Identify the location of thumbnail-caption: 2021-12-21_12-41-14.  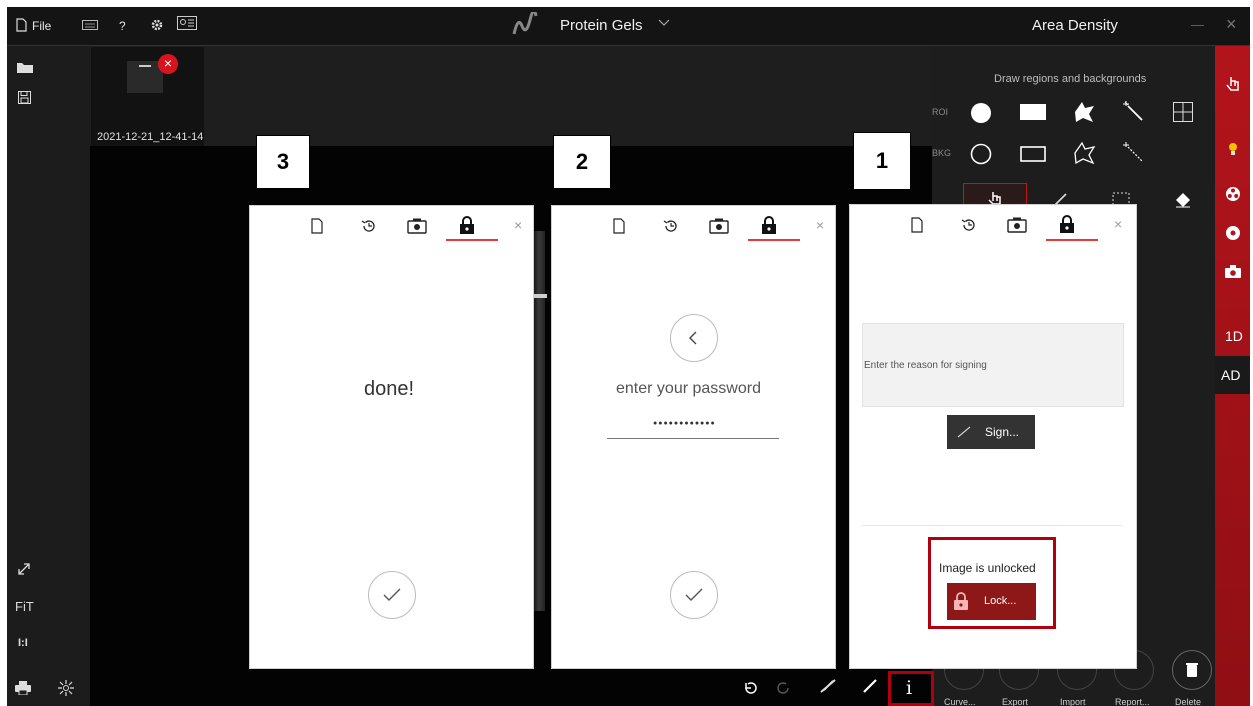
(150, 137).